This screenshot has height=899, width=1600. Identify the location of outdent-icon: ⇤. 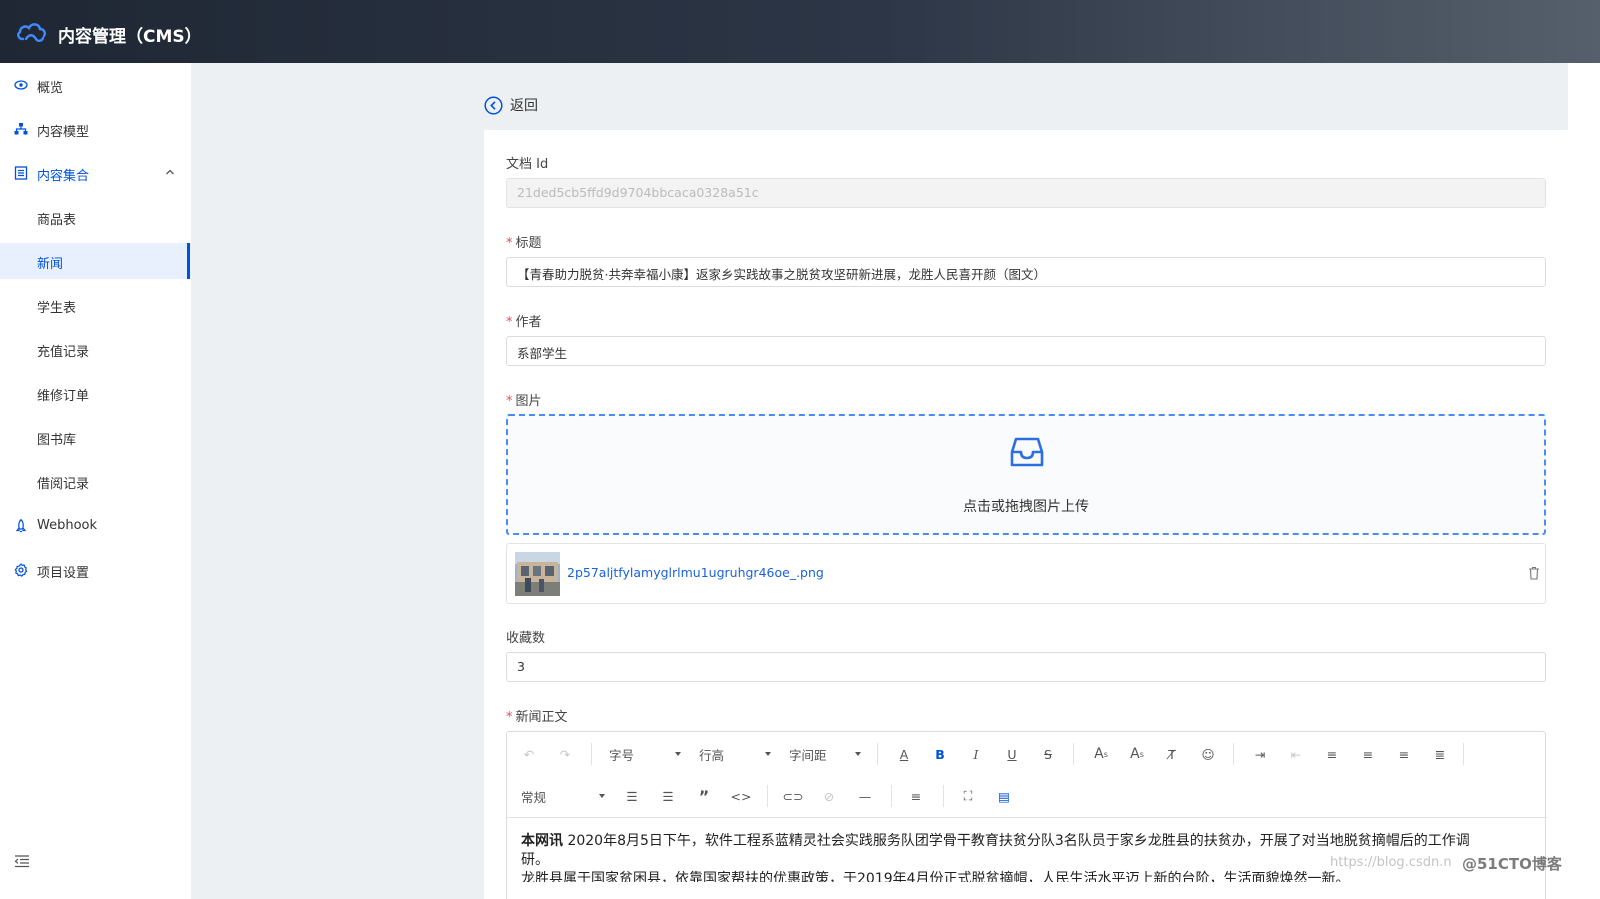
(1296, 754).